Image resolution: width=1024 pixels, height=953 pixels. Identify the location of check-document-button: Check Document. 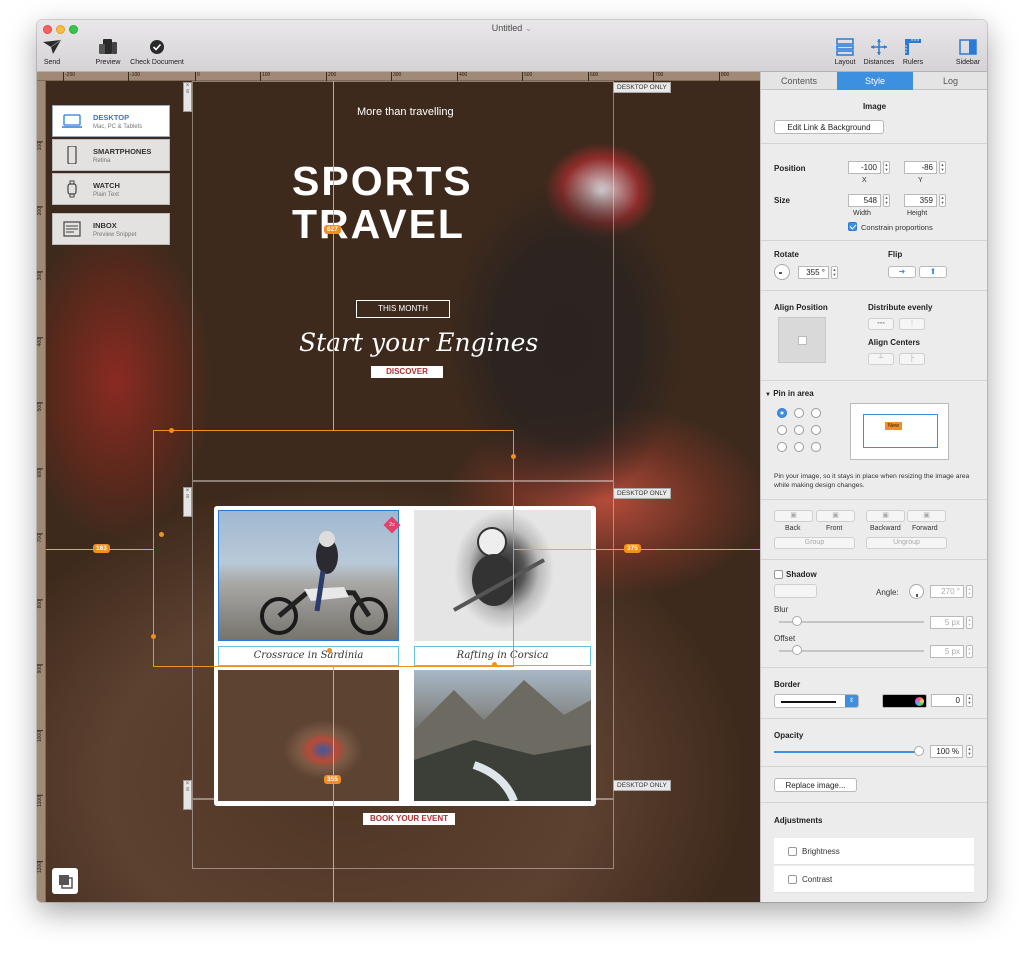
(157, 52).